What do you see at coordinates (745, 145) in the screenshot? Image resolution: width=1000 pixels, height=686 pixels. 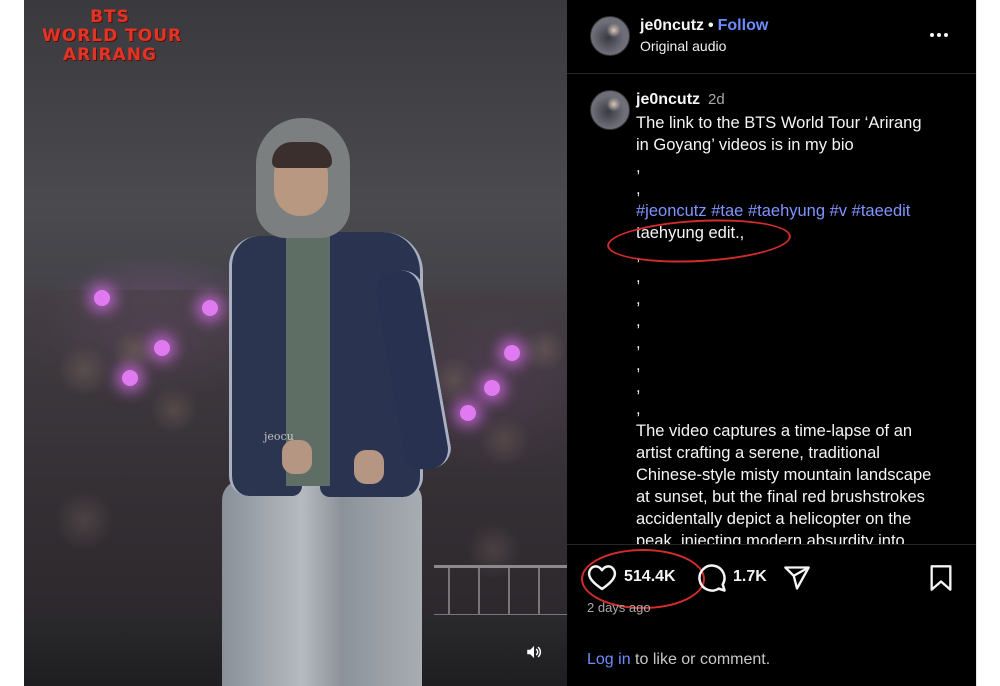 I see `caption-line: in Goyang’ videos is in my bio` at bounding box center [745, 145].